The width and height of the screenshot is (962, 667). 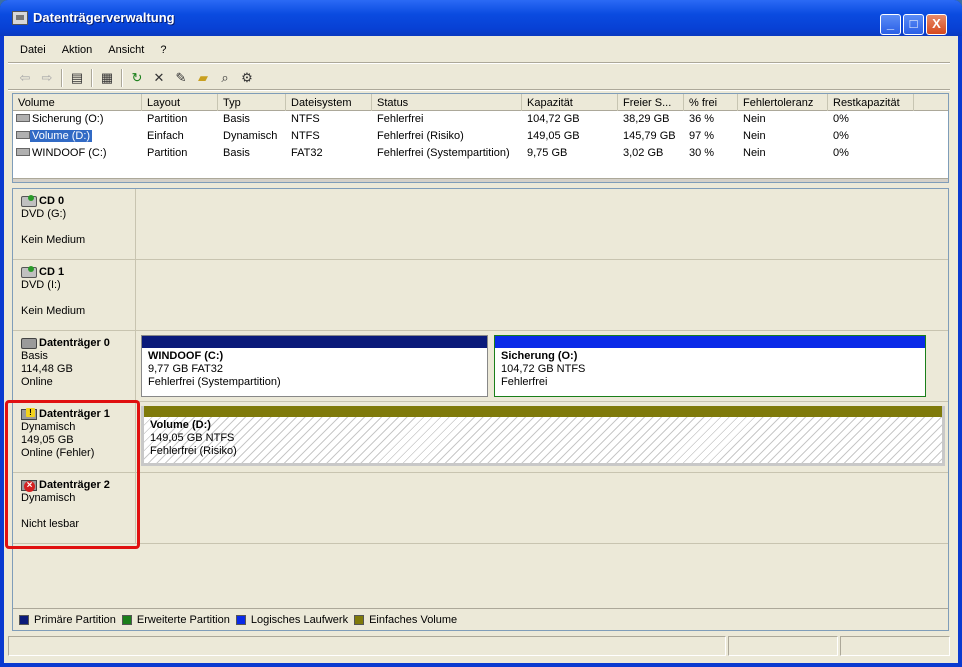 What do you see at coordinates (52, 272) in the screenshot?
I see `disk-name: CD 1` at bounding box center [52, 272].